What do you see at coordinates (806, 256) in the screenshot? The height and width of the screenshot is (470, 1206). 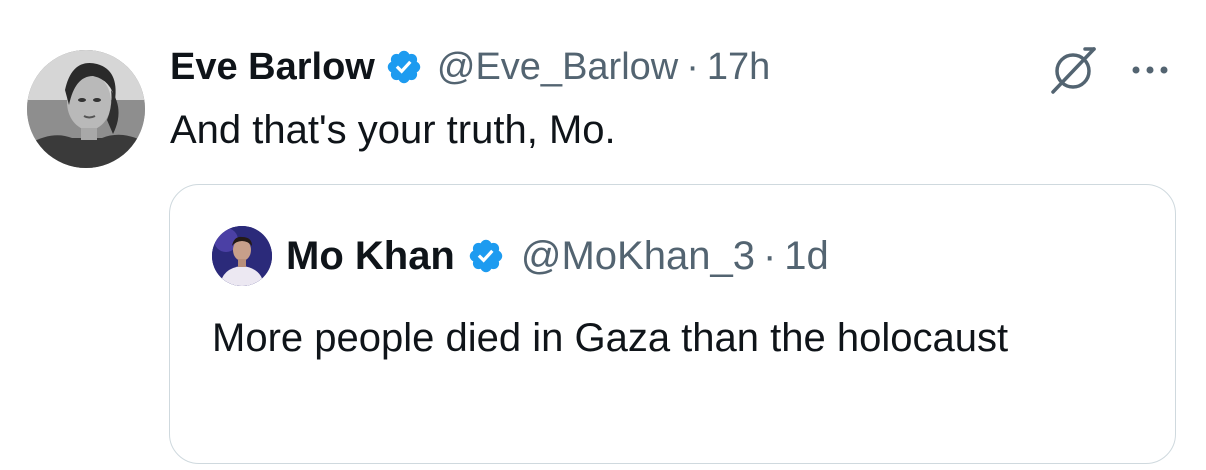 I see `quoted-tweet-timestamp: 1d` at bounding box center [806, 256].